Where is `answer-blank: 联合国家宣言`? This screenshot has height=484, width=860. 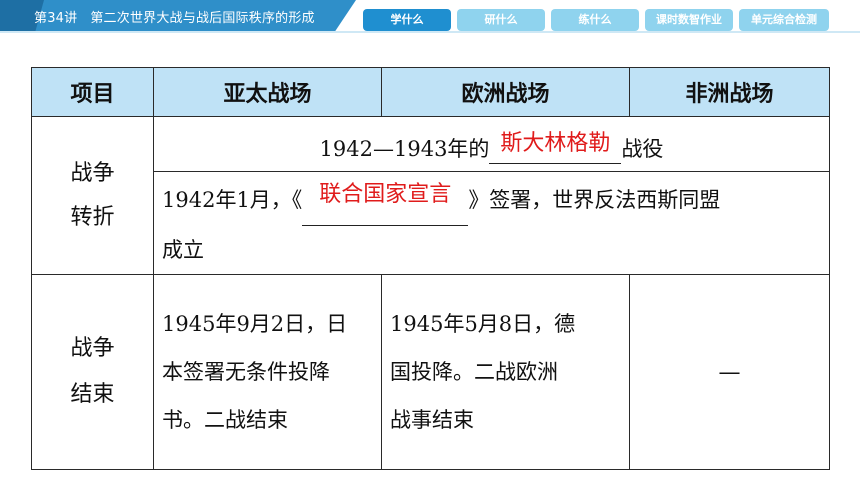 answer-blank: 联合国家宣言 is located at coordinates (385, 201).